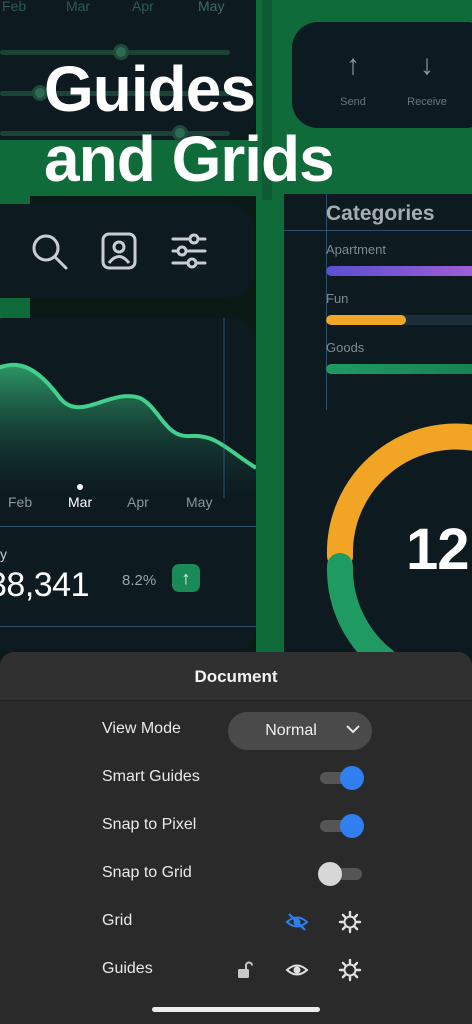 The width and height of the screenshot is (472, 1024). Describe the element at coordinates (186, 578) in the screenshot. I see `arrow-up-badge-icon: ↑` at that location.